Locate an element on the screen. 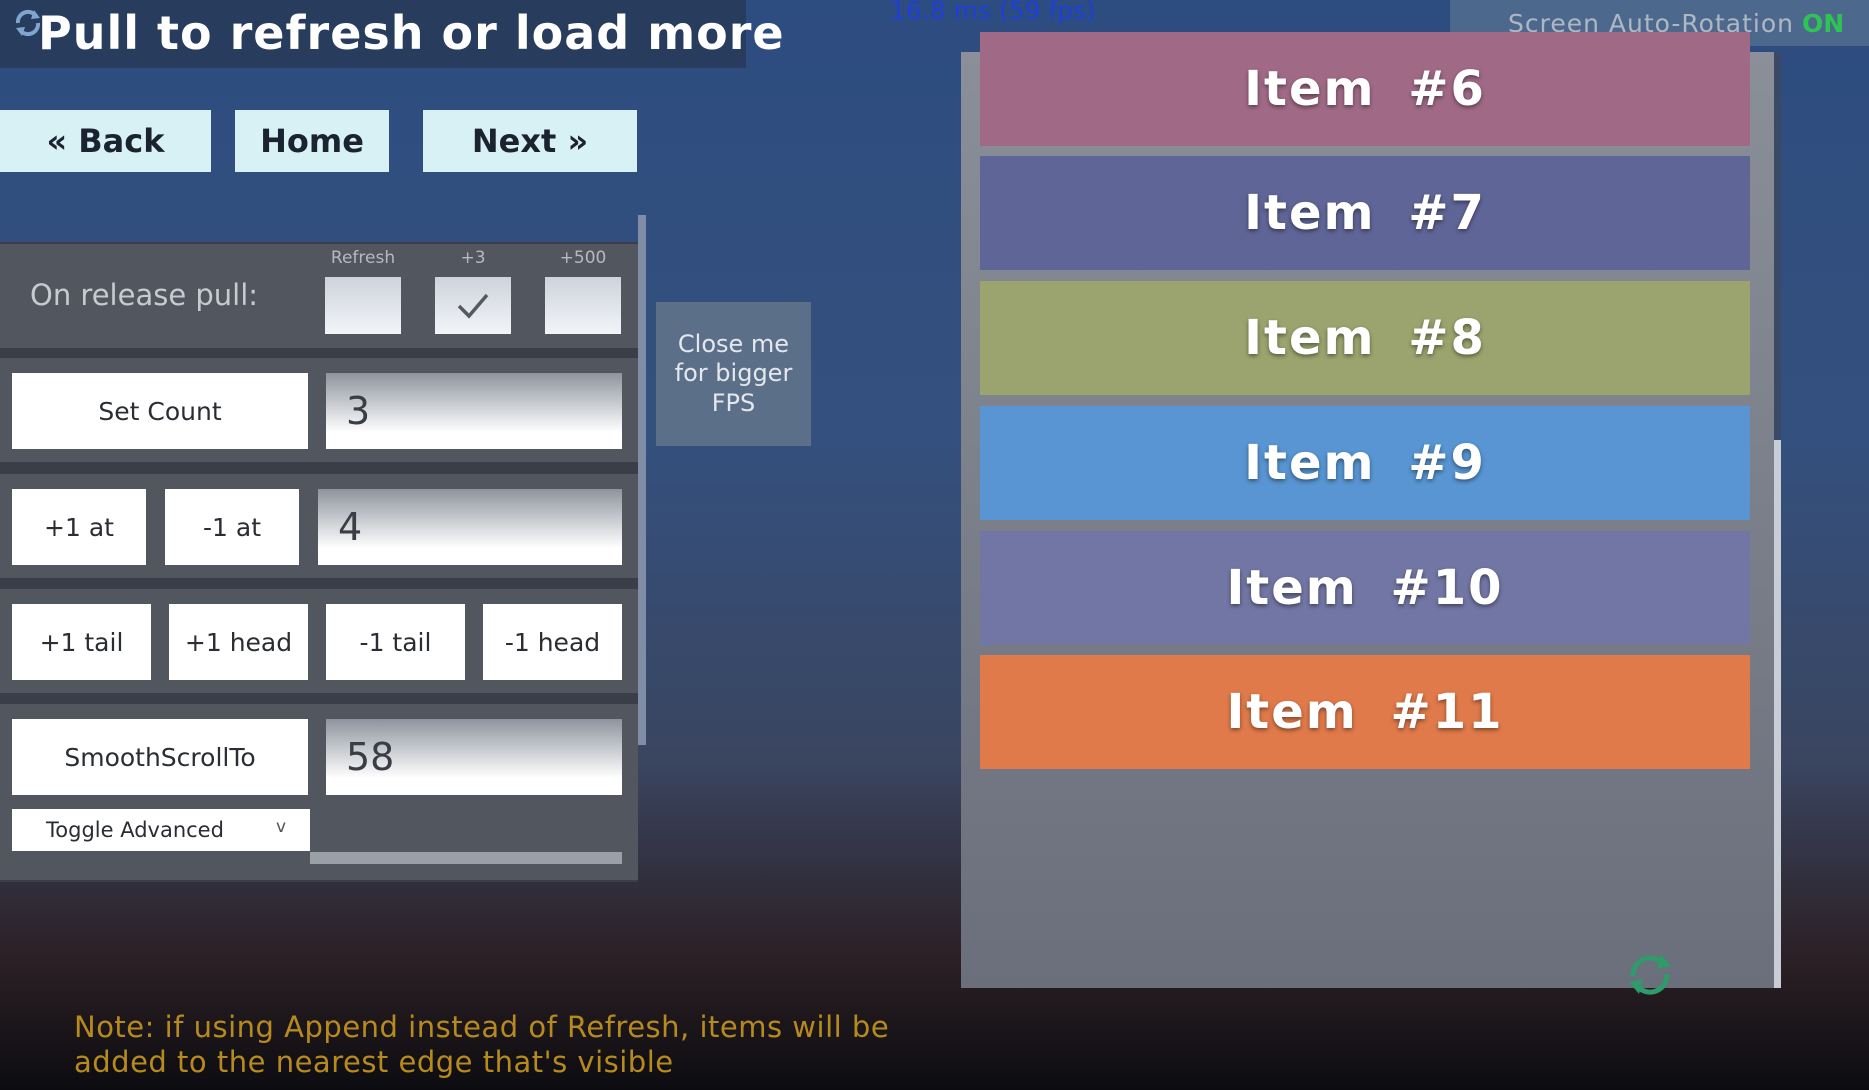 The image size is (1869, 1090). list-item: Item #11 is located at coordinates (1365, 712).